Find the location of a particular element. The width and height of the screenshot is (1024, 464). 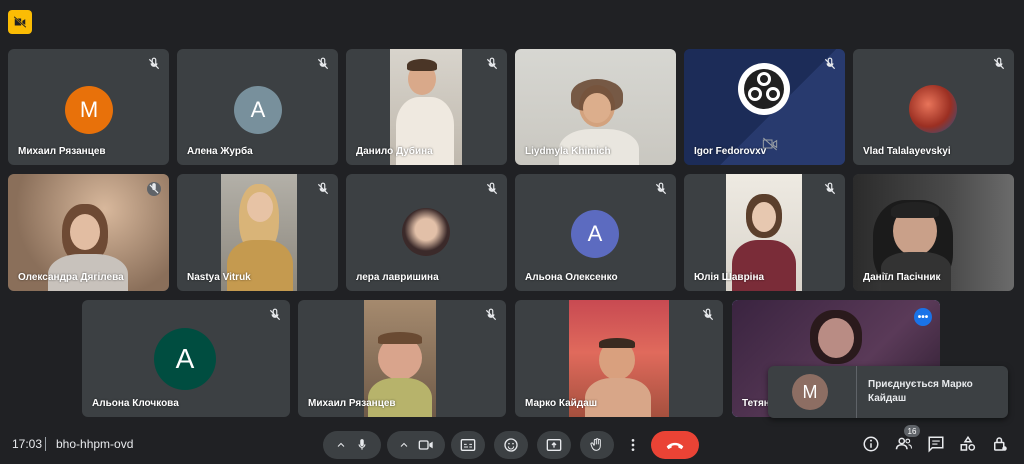

participant-tile: Марко Кайдаш is located at coordinates (619, 358).